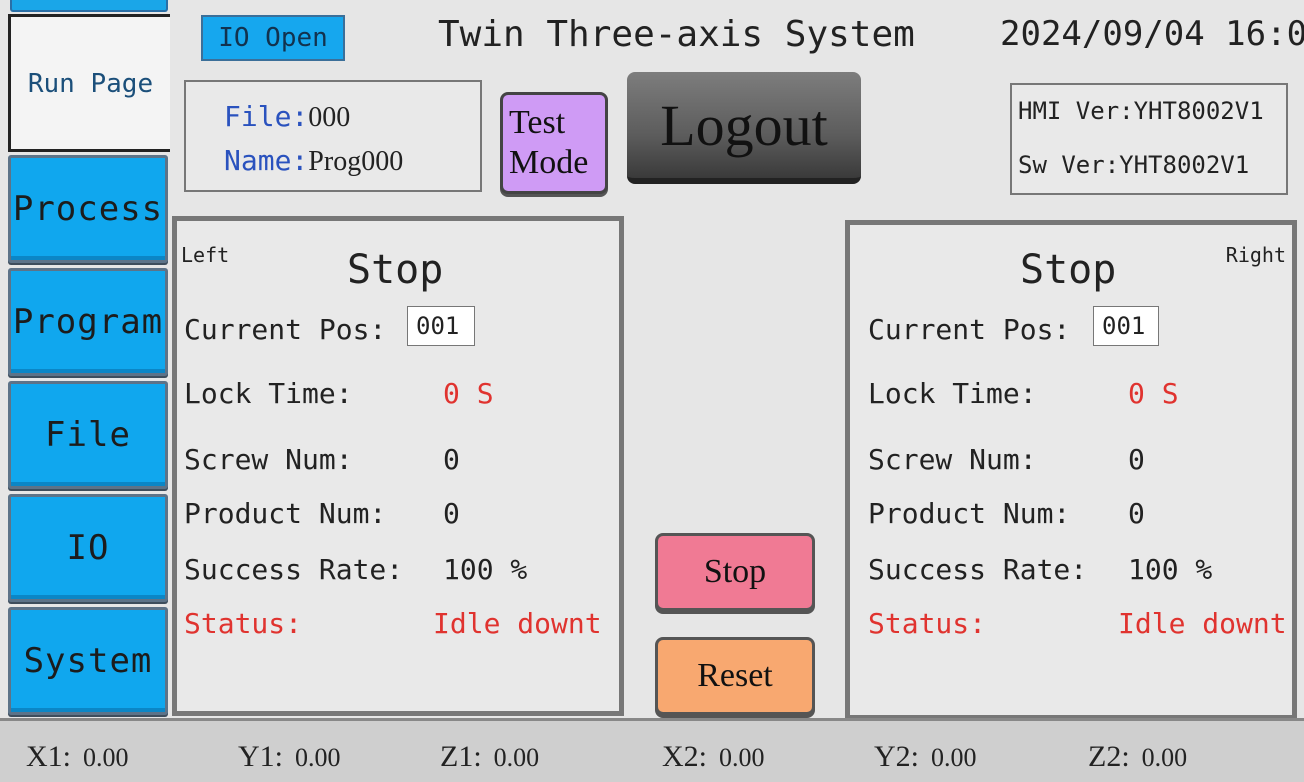 This screenshot has width=1304, height=782. Describe the element at coordinates (1164, 757) in the screenshot. I see `axis-z2-value: 0.00` at that location.